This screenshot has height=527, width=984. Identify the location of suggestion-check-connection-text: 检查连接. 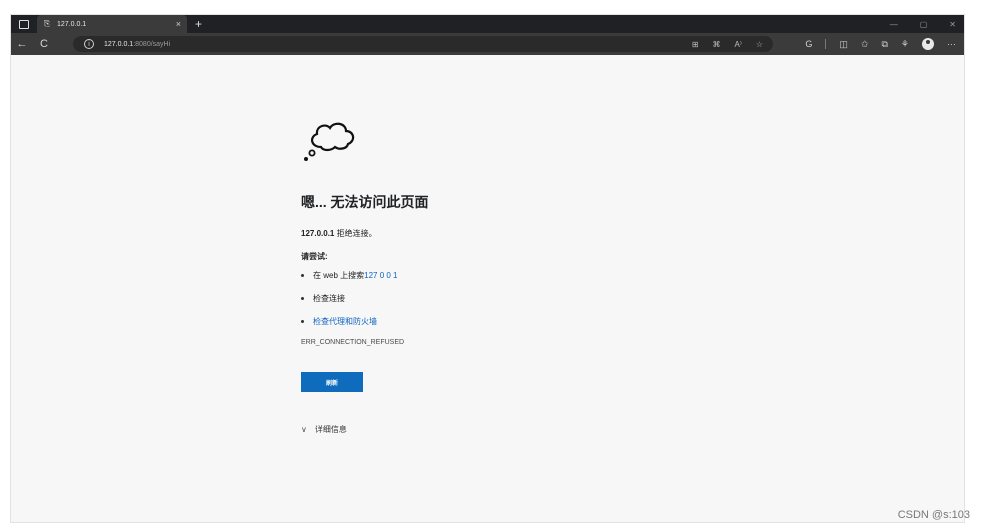
(329, 298).